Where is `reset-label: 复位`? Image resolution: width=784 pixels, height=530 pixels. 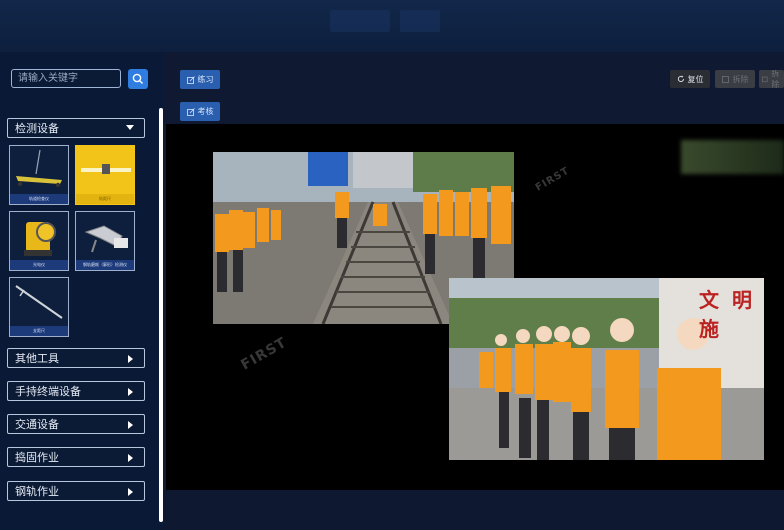
reset-label: 复位 is located at coordinates (695, 79).